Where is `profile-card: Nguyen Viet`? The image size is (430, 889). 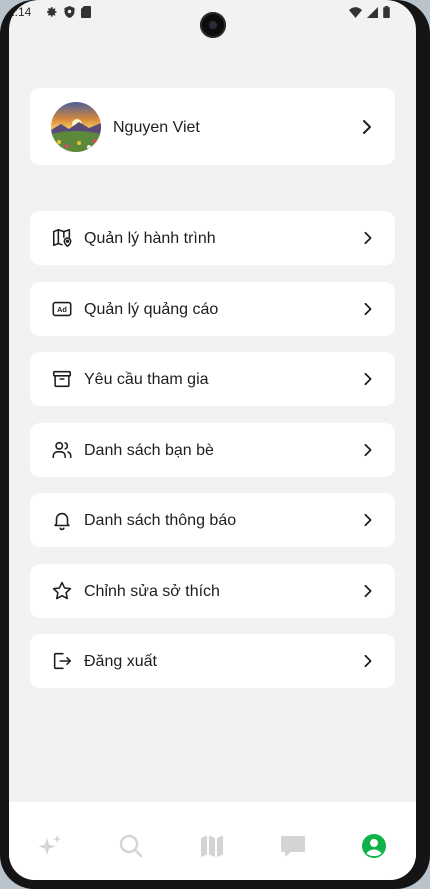
profile-card: Nguyen Viet is located at coordinates (212, 126).